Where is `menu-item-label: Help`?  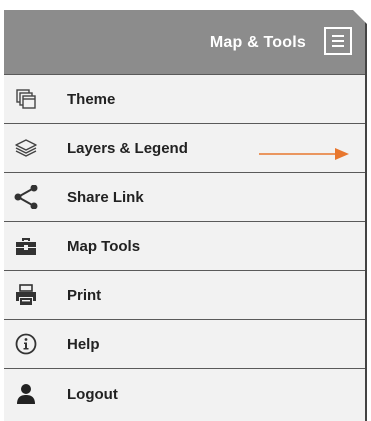 menu-item-label: Help is located at coordinates (83, 344).